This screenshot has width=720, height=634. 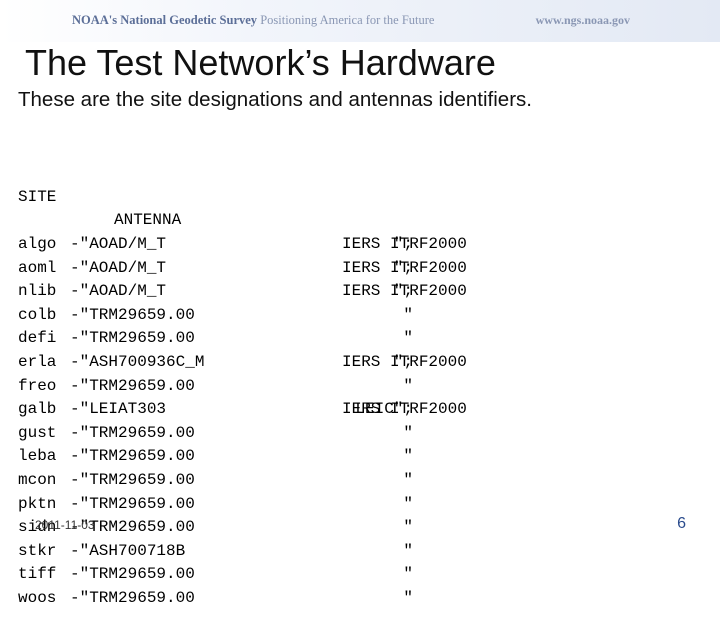 I want to click on site-cell: freo, so click(x=37, y=385).